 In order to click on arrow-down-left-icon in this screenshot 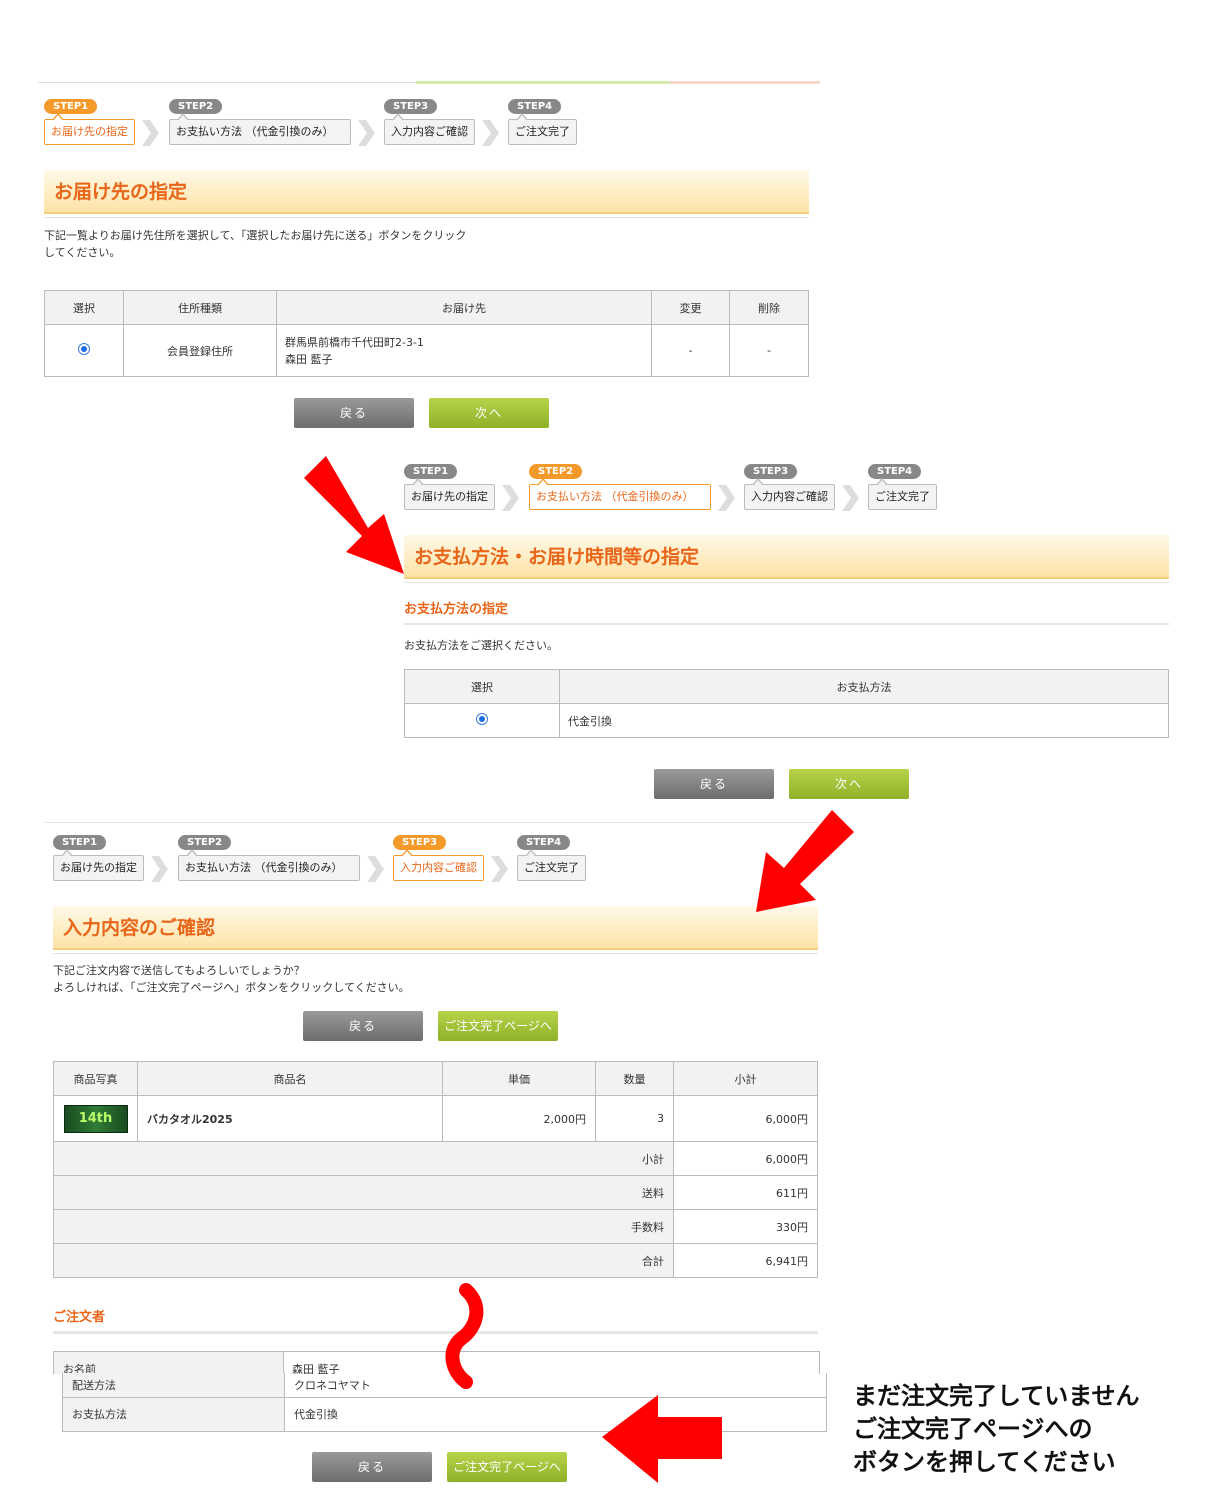, I will do `click(805, 861)`.